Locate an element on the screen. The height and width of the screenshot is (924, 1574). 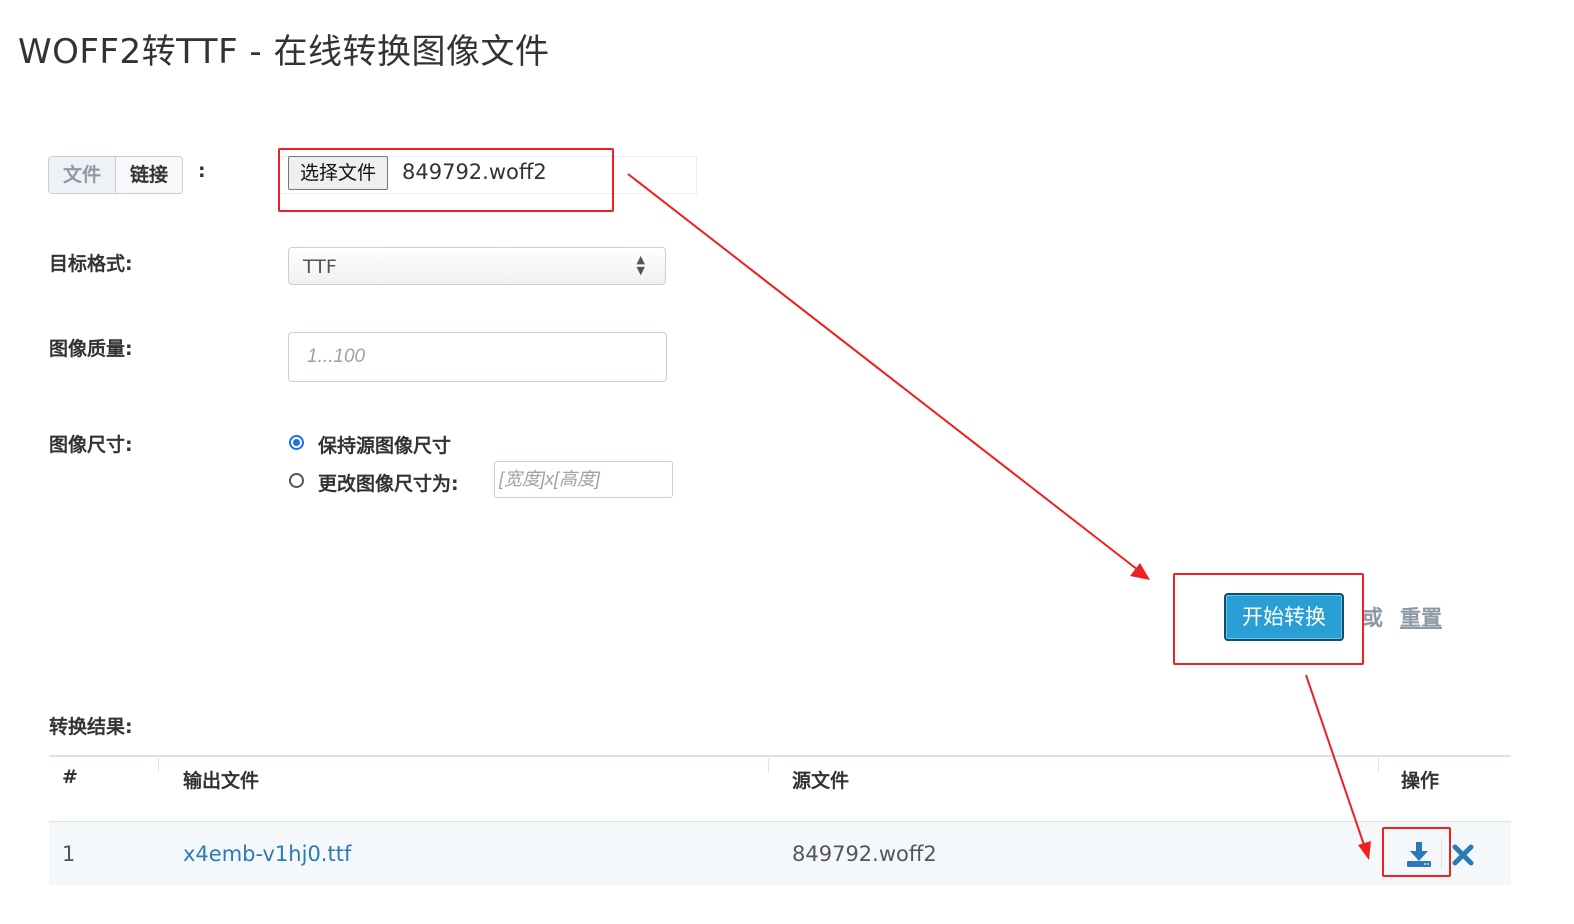
table-top-border is located at coordinates (780, 756).